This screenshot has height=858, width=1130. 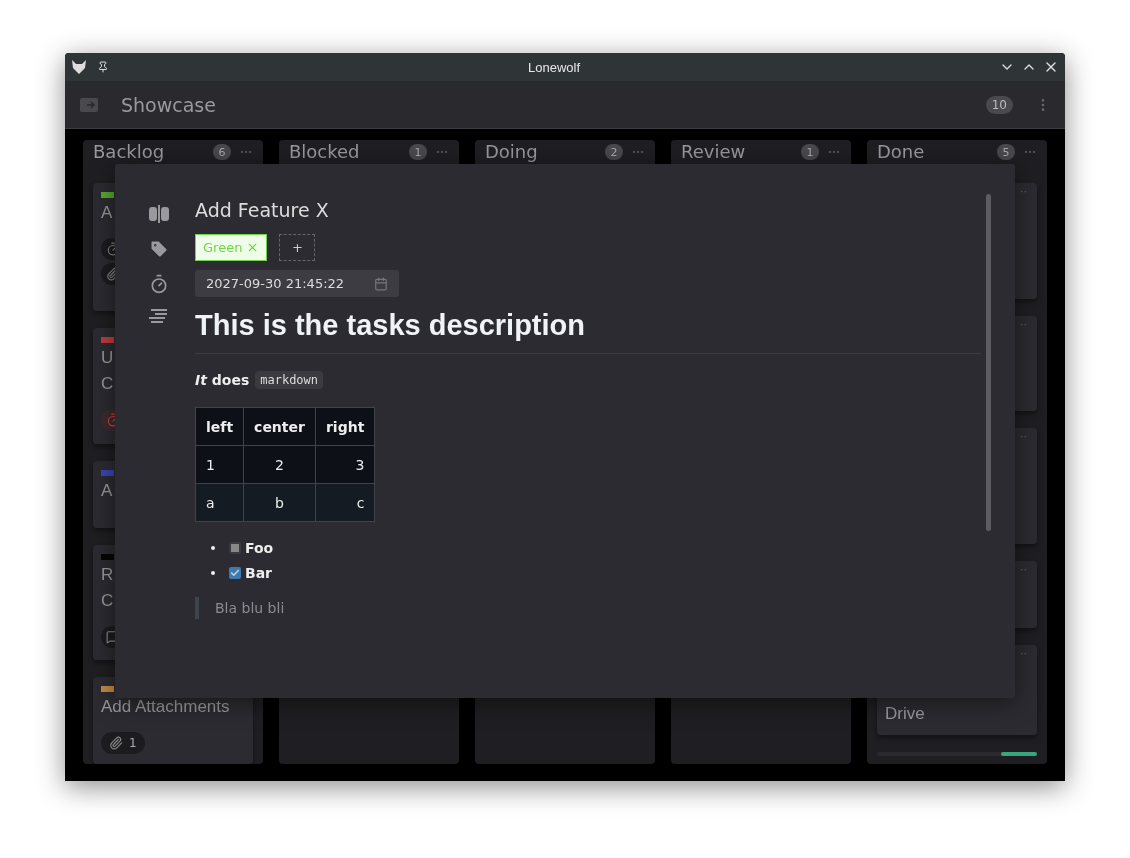 I want to click on table-header: right, so click(x=345, y=426).